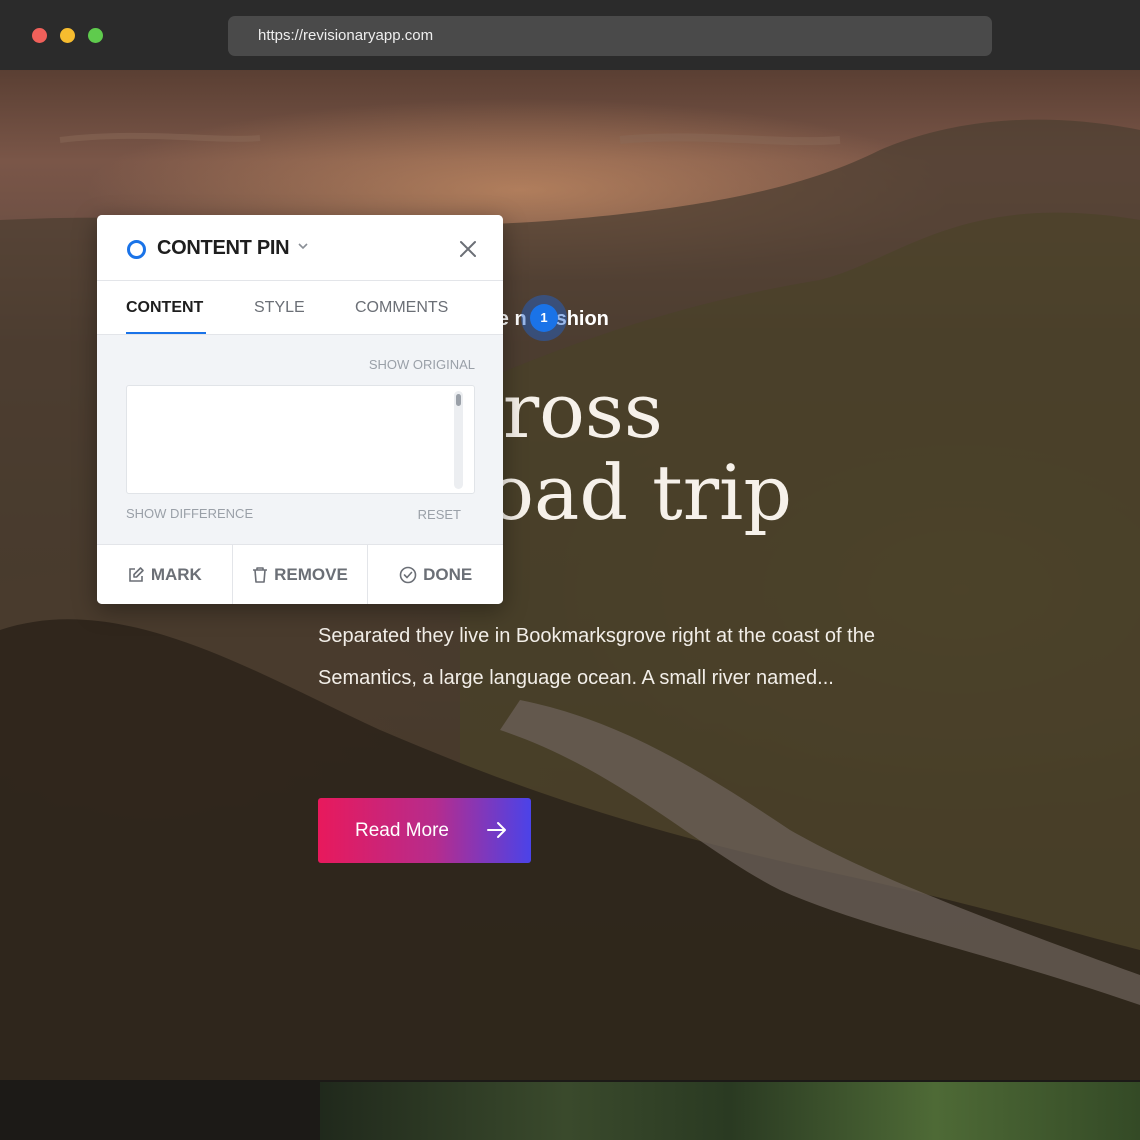 The height and width of the screenshot is (1140, 1140). I want to click on check-circle-icon, so click(408, 574).